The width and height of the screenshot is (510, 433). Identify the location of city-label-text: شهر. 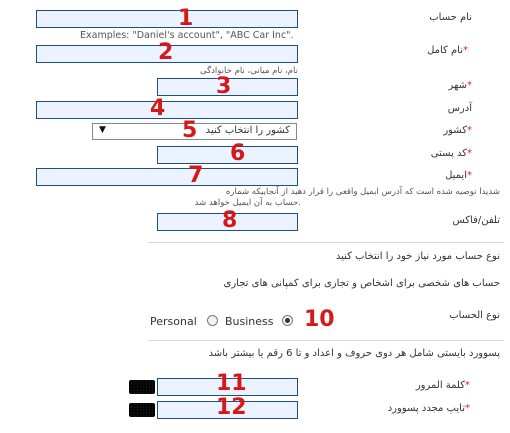
(457, 85).